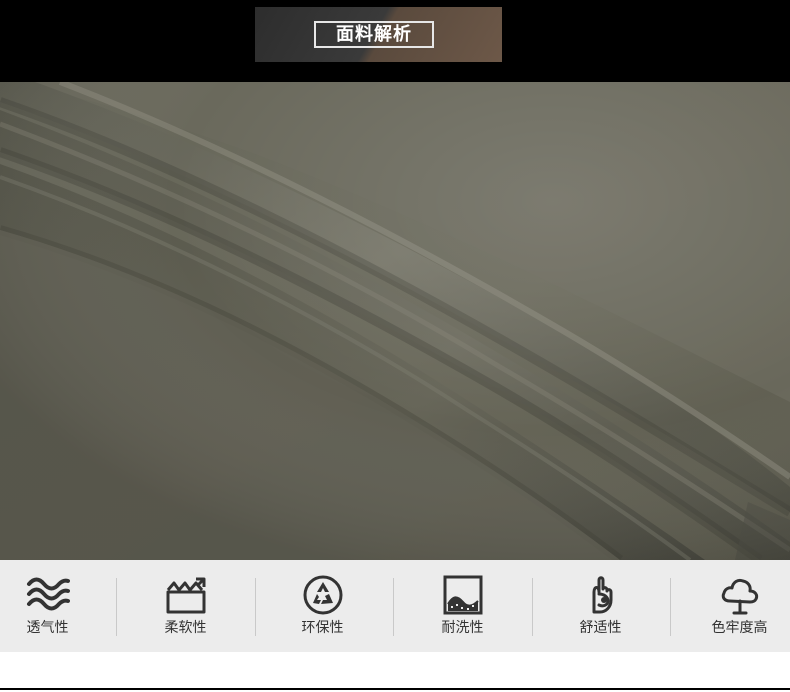 The height and width of the screenshot is (692, 790). I want to click on feature-label: 耐洗性, so click(462, 628).